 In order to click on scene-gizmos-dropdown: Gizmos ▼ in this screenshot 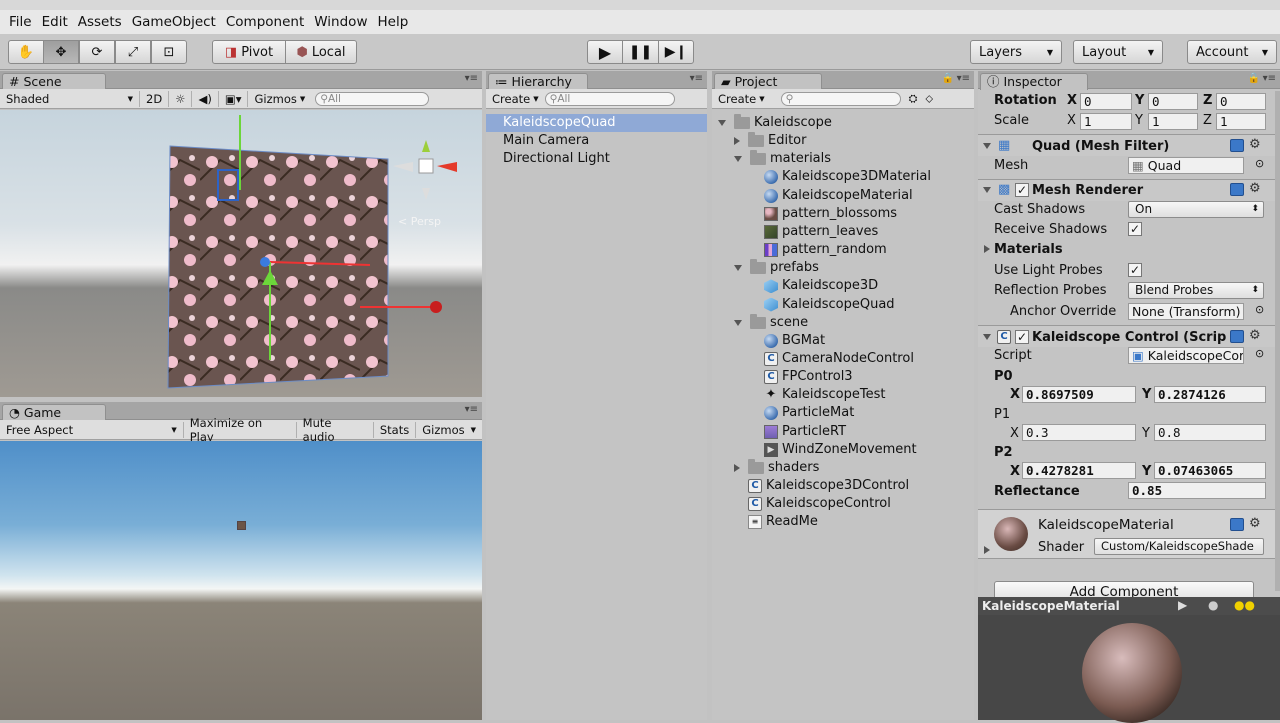, I will do `click(279, 99)`.